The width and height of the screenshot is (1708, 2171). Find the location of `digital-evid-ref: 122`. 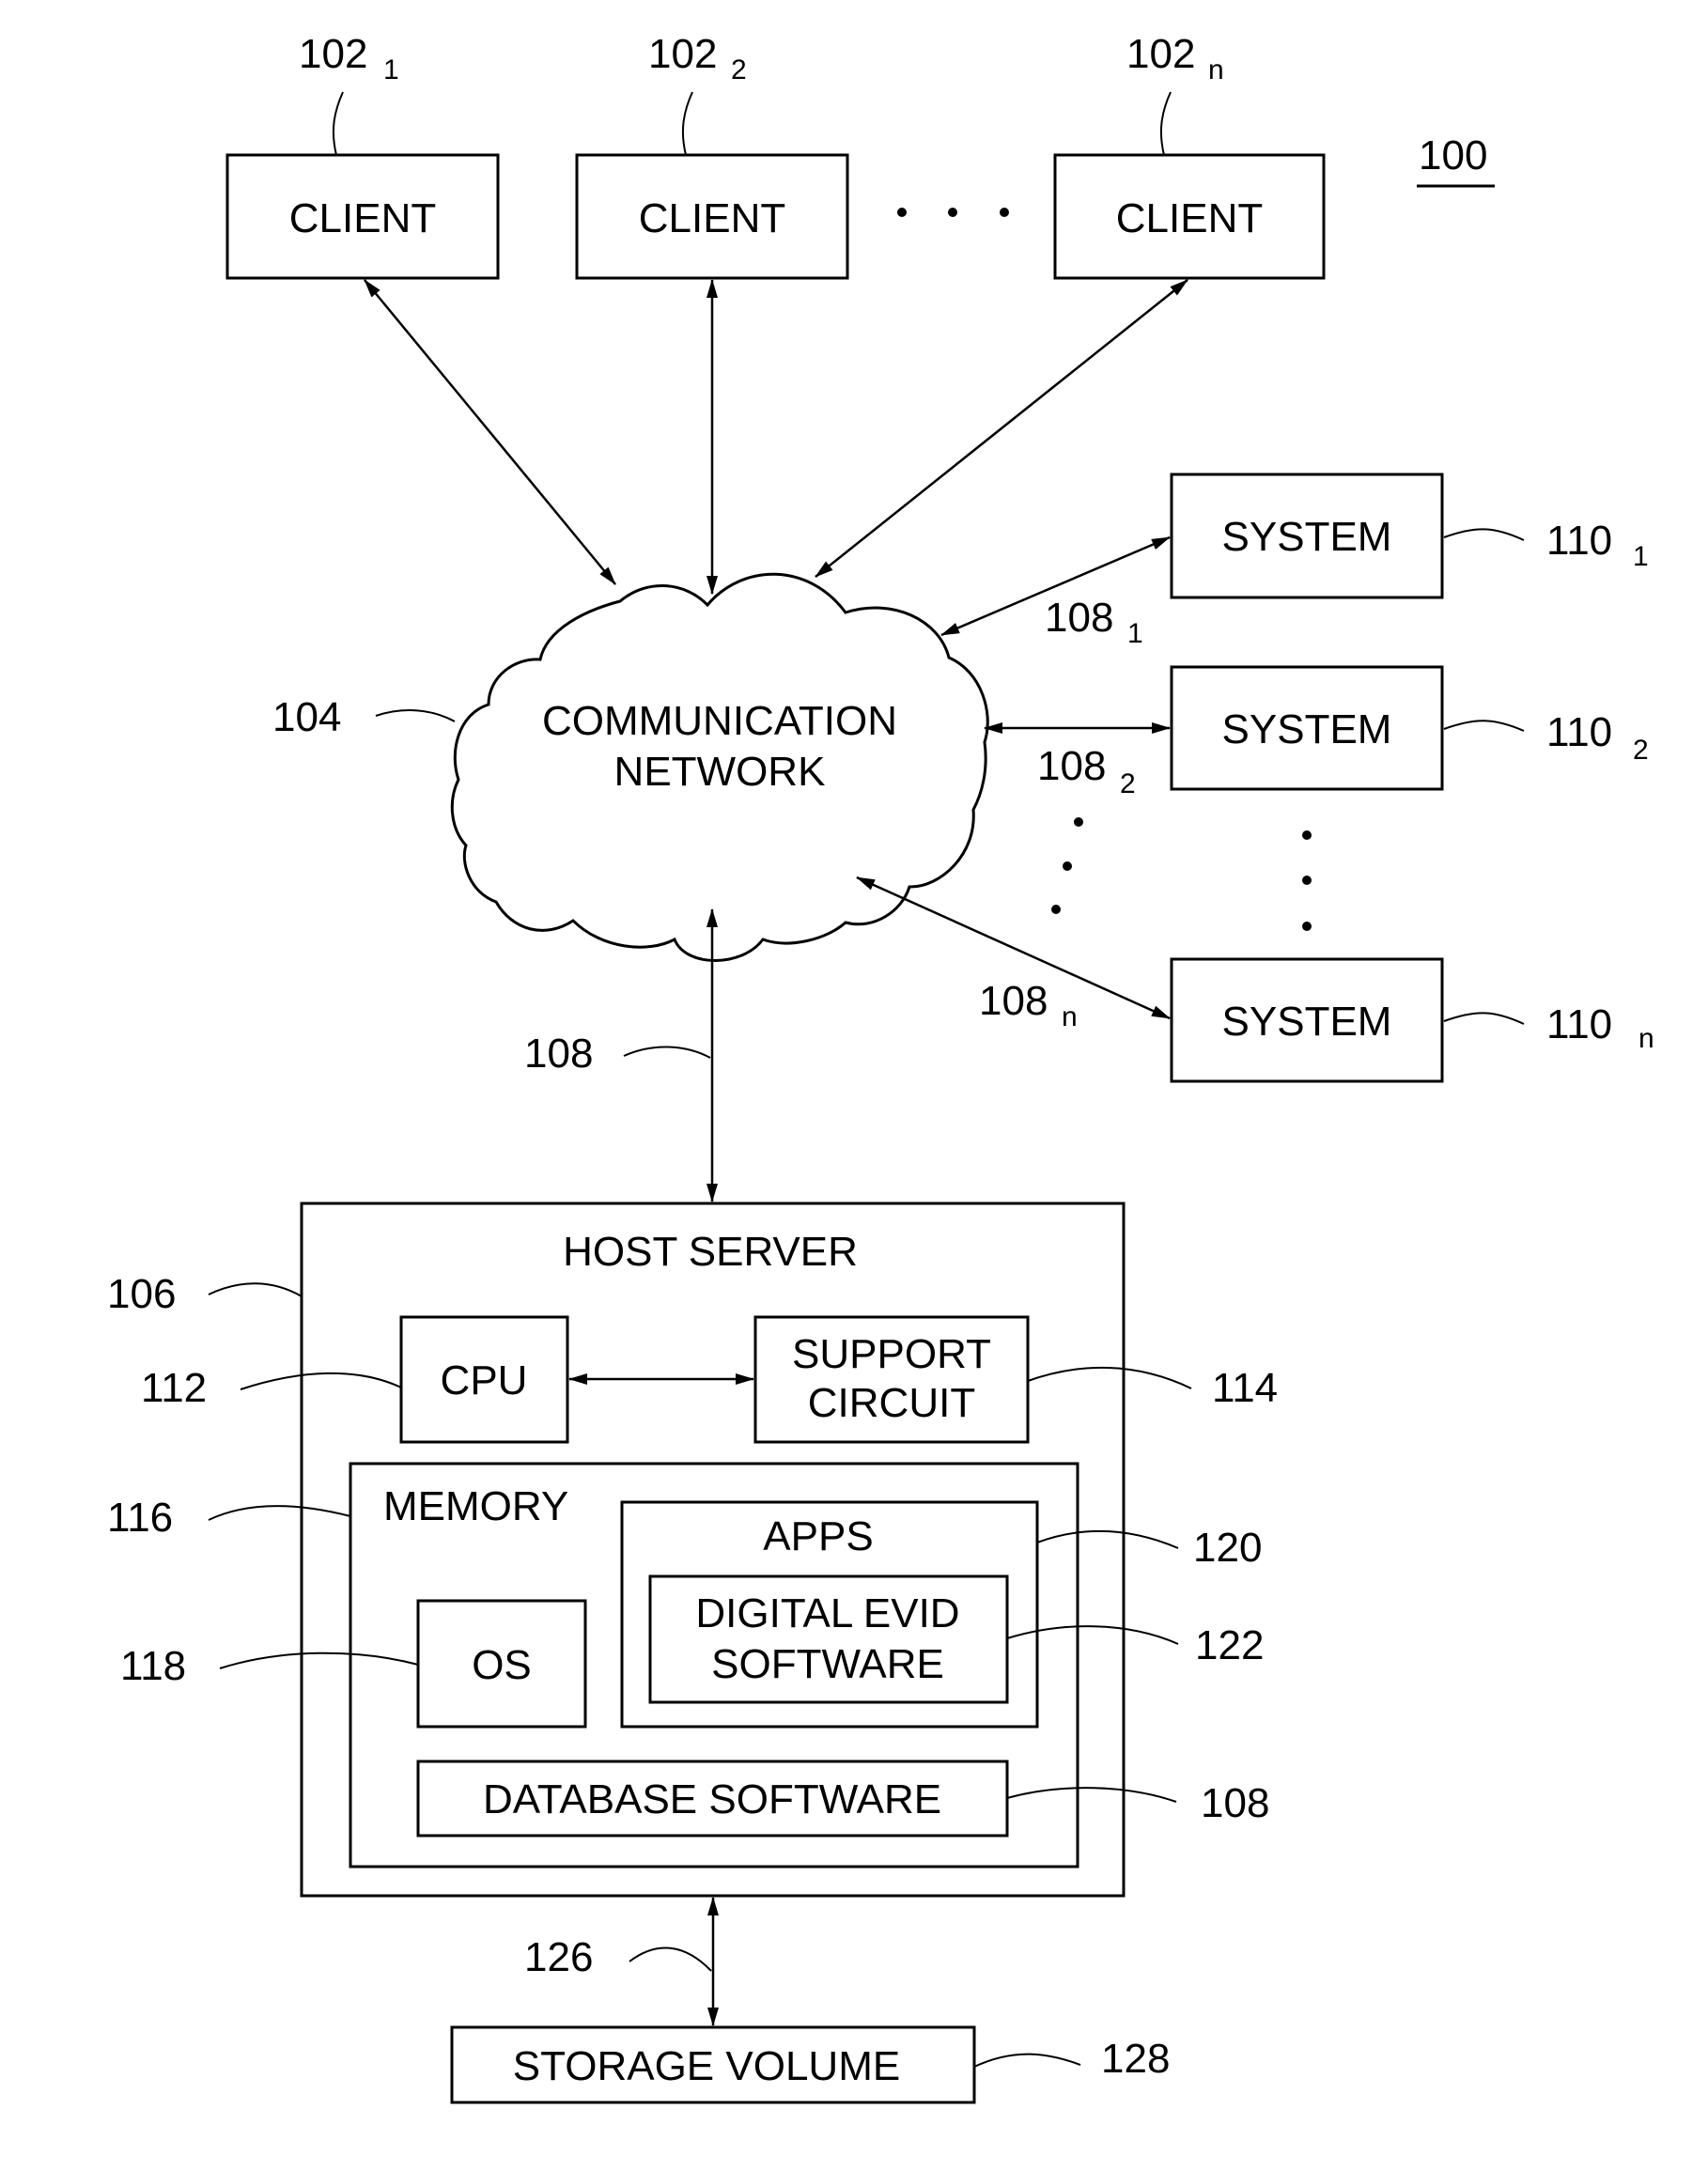

digital-evid-ref: 122 is located at coordinates (1229, 1645).